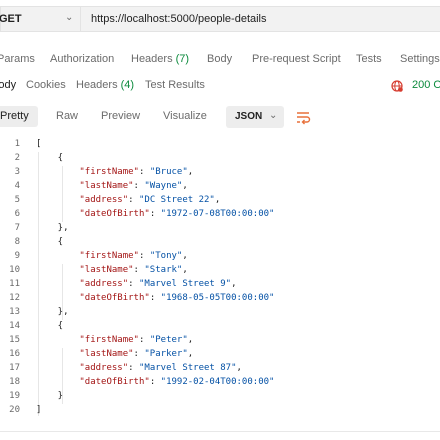 Image resolution: width=440 pixels, height=440 pixels. Describe the element at coordinates (14, 312) in the screenshot. I see `line-number: 13` at that location.